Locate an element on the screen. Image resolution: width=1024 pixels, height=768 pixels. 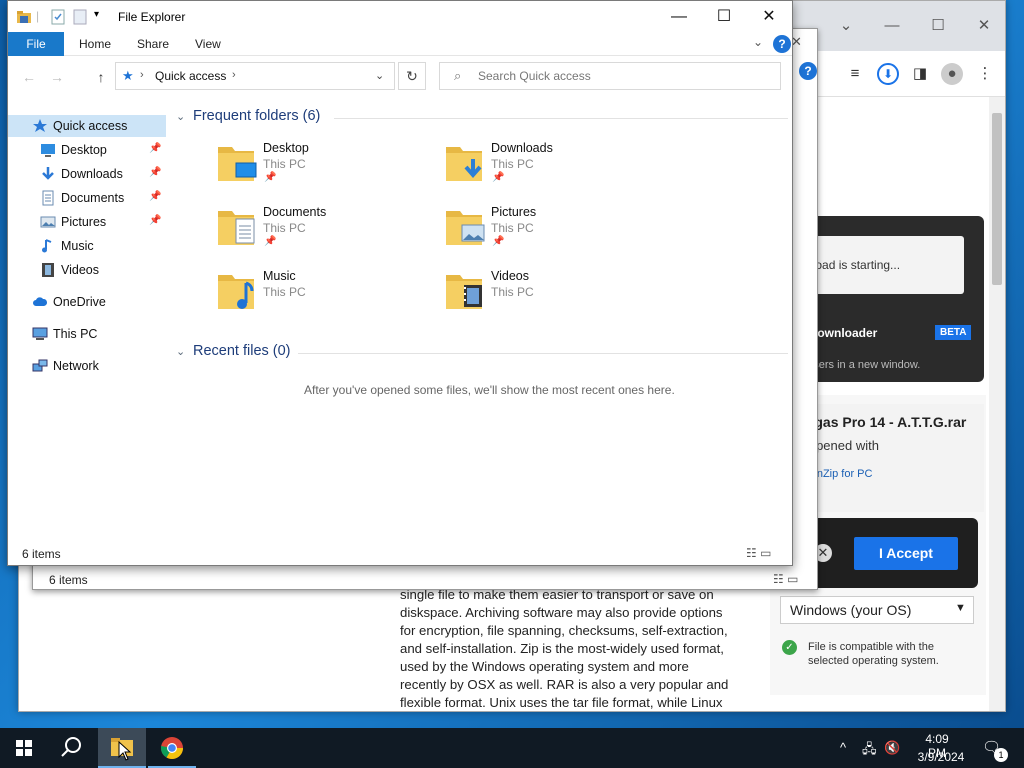
search-input is located at coordinates (623, 76).